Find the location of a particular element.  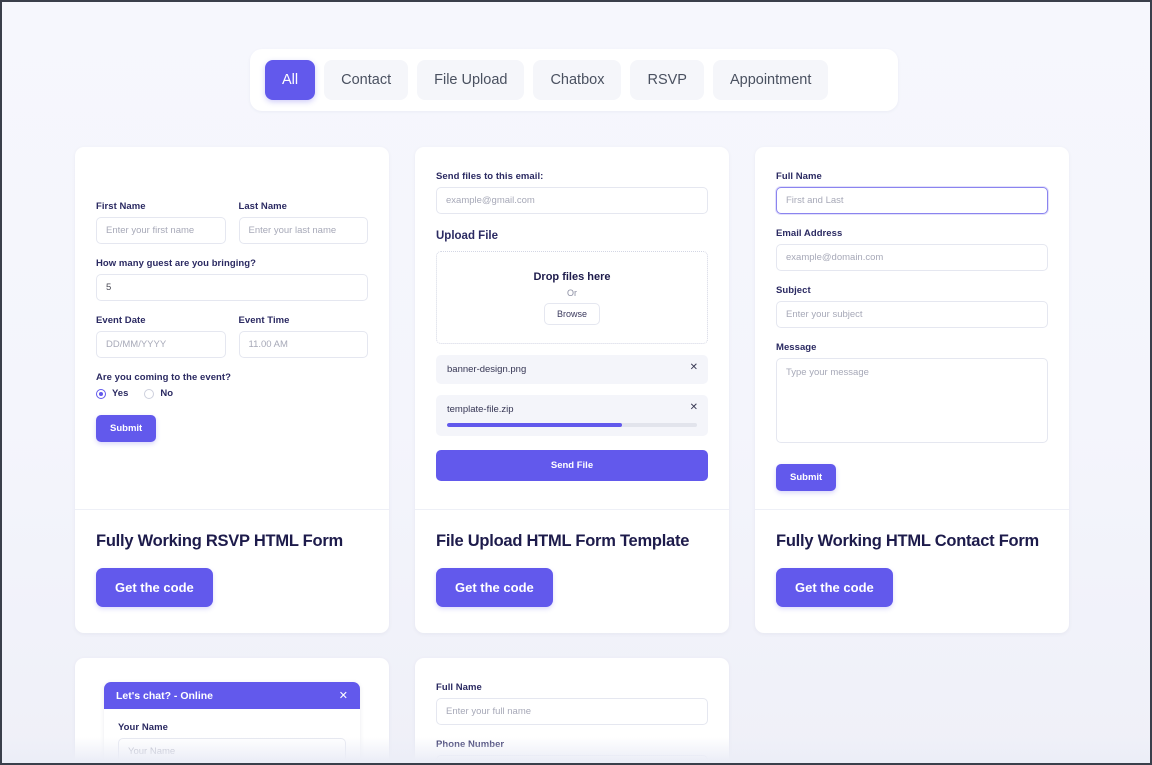

rsvp-last-name-input is located at coordinates (303, 230).